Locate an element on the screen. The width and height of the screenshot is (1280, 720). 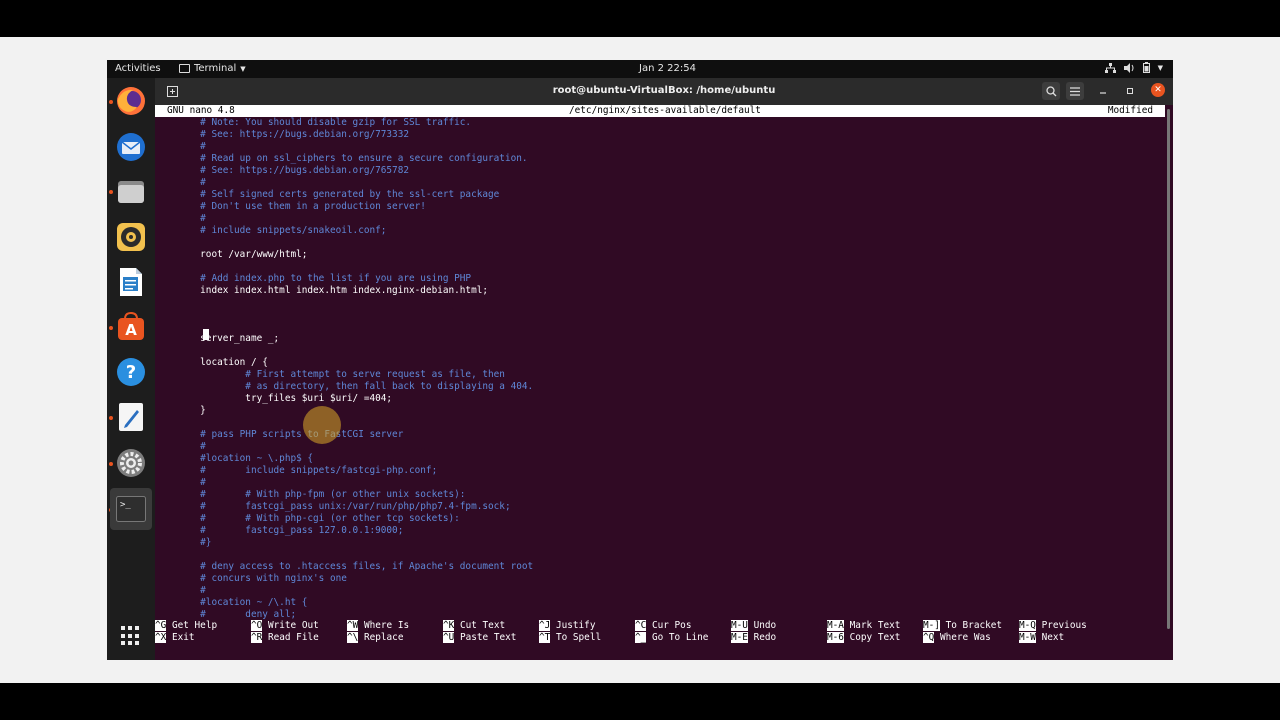
system-tray: ▼ is located at coordinates (1133, 67).